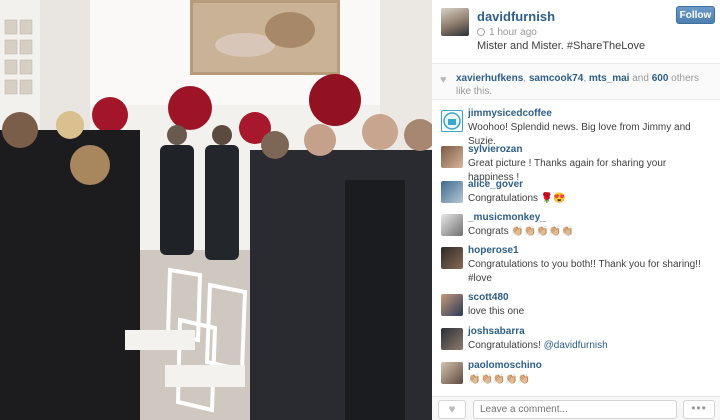  Describe the element at coordinates (488, 297) in the screenshot. I see `comment-username: scott480` at that location.